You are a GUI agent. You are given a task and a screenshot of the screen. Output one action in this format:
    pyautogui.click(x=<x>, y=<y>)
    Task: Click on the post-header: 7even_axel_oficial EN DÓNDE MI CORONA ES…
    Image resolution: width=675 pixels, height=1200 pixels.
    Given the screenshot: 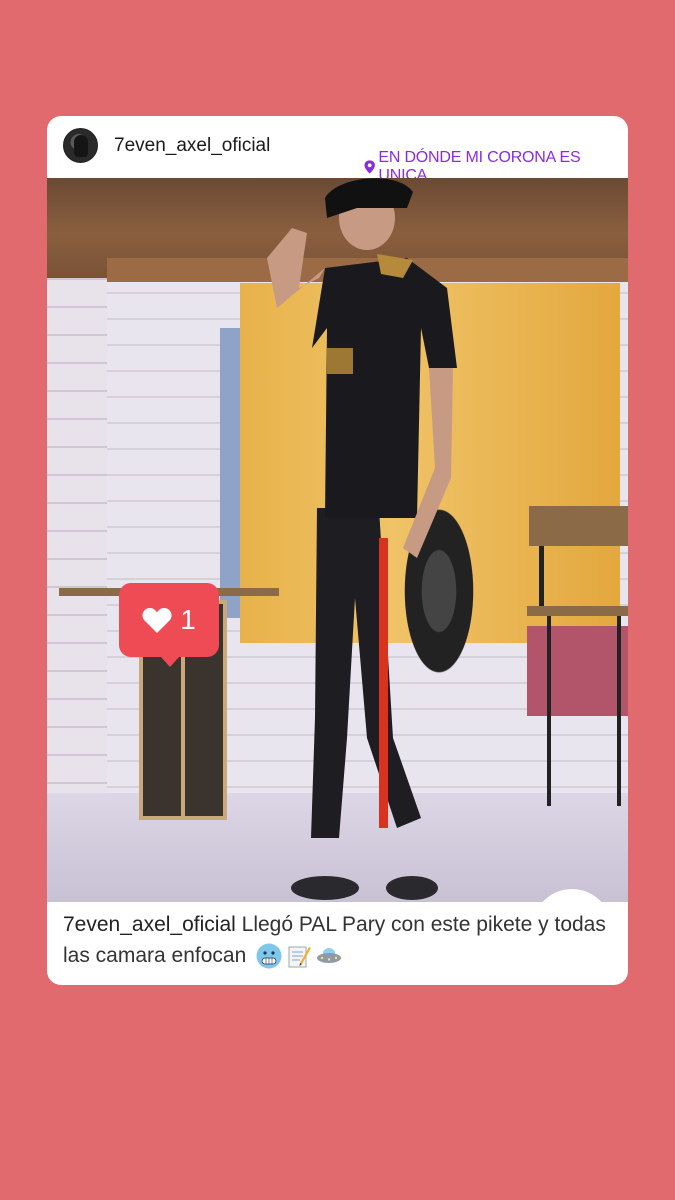 What is the action you would take?
    pyautogui.click(x=337, y=150)
    